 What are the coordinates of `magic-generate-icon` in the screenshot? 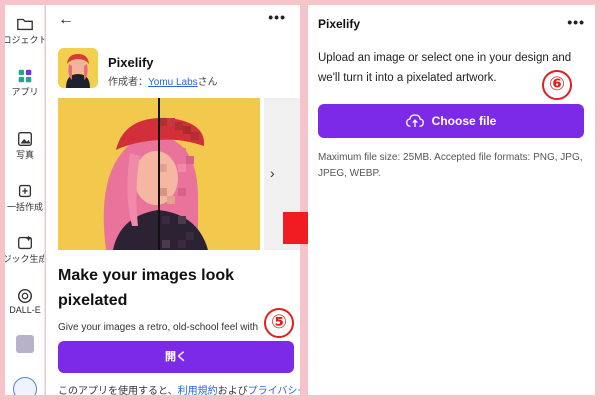 It's located at (25, 242).